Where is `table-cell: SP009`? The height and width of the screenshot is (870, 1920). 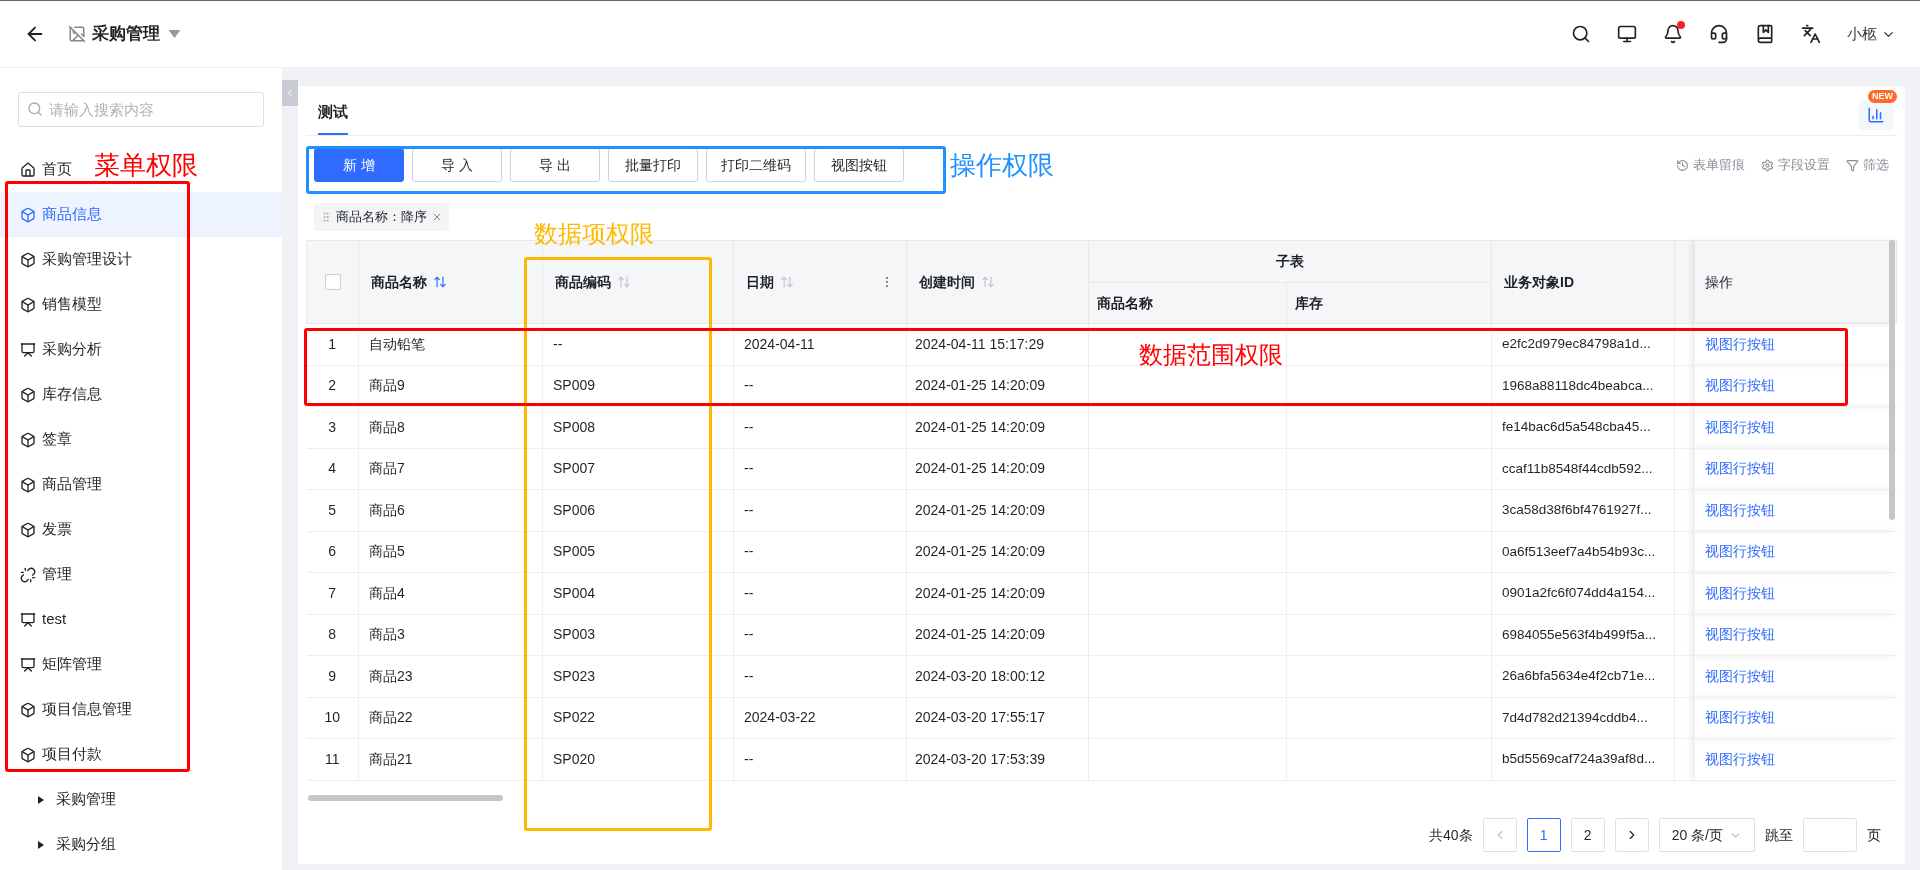
table-cell: SP009 is located at coordinates (638, 386).